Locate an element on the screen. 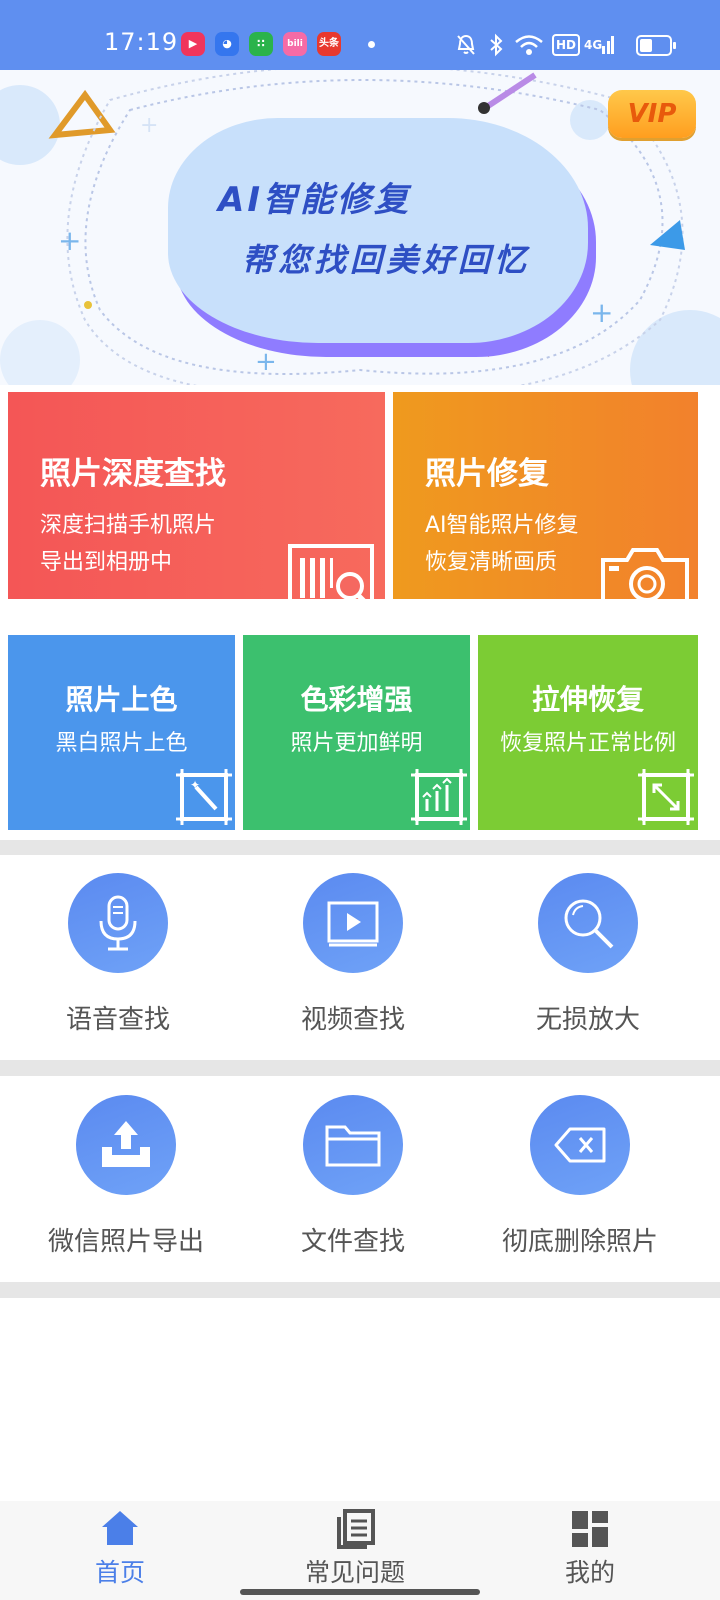  enhance-card: 色彩增强 照片更加鲜明 is located at coordinates (356, 732).